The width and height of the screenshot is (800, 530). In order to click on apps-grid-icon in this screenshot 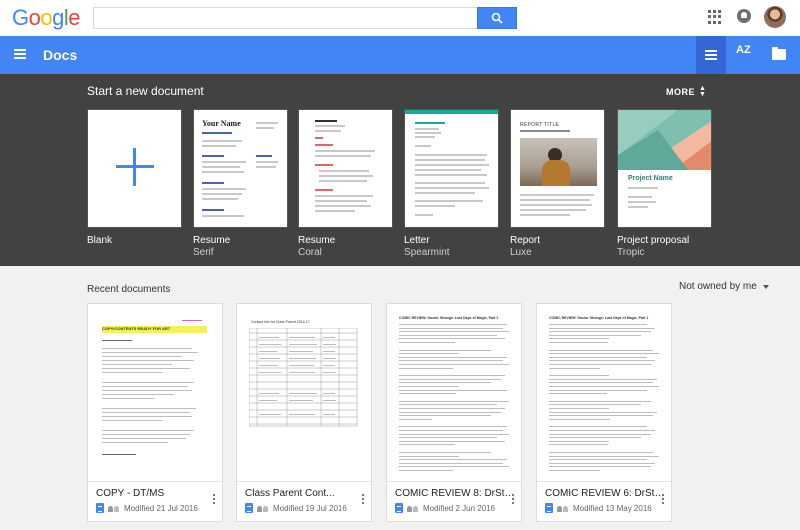, I will do `click(715, 17)`.